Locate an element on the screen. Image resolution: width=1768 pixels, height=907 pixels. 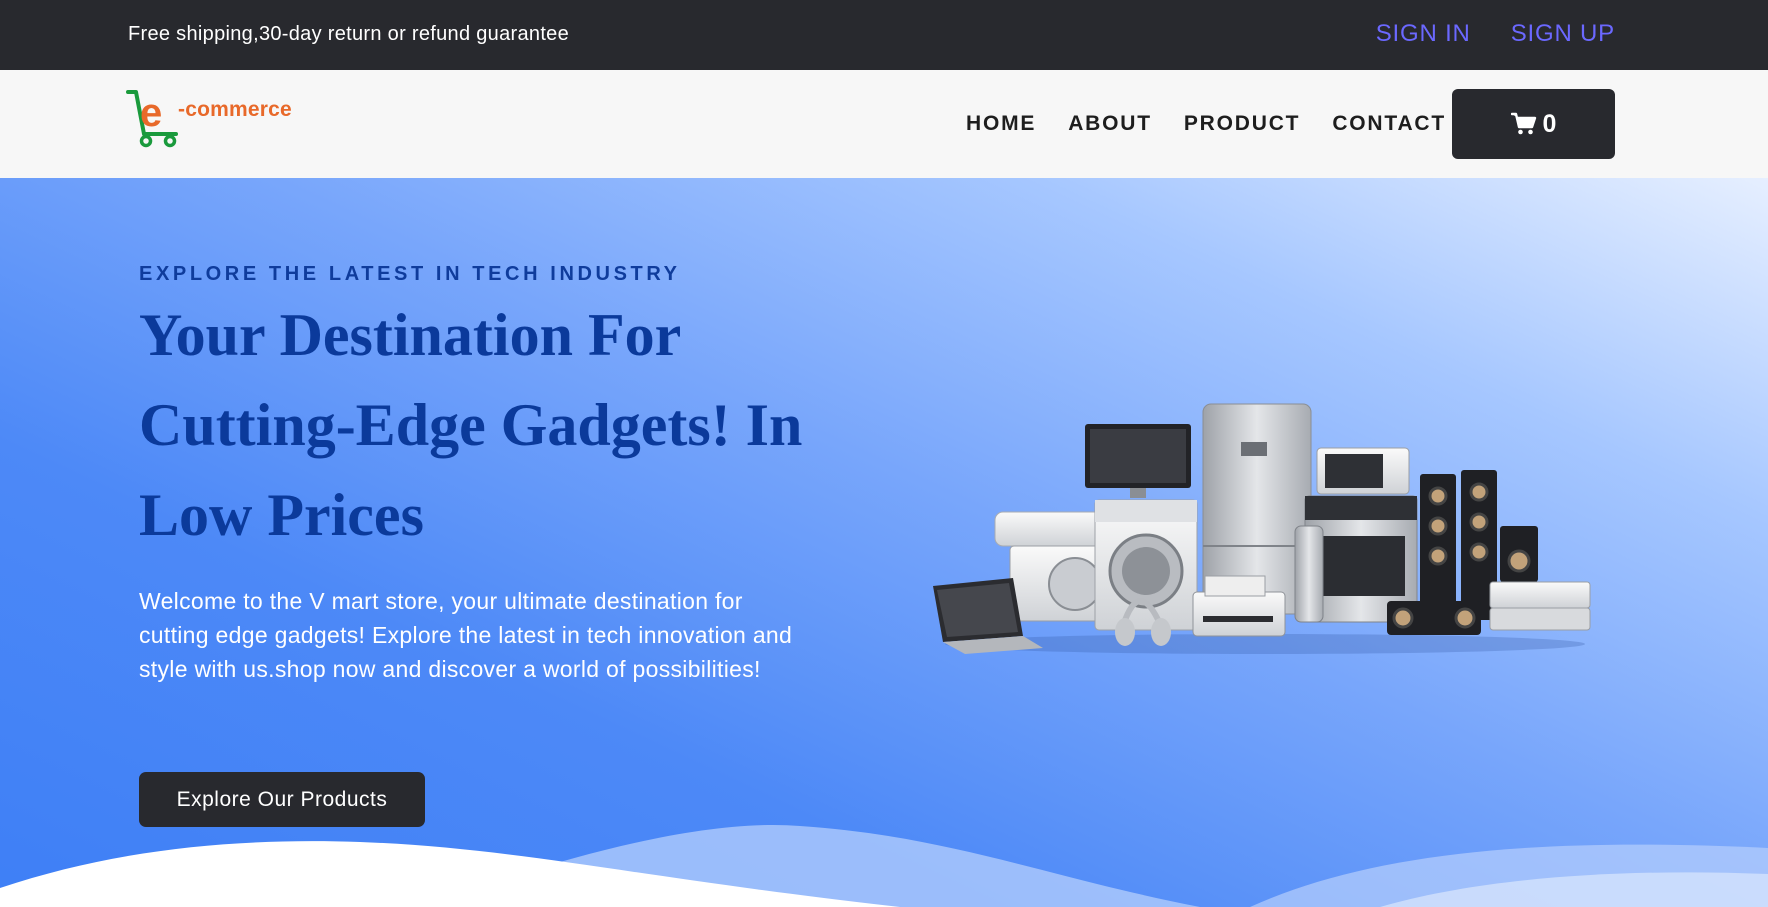
auth-links: SIGN IN SIGN UP is located at coordinates (1495, 34).